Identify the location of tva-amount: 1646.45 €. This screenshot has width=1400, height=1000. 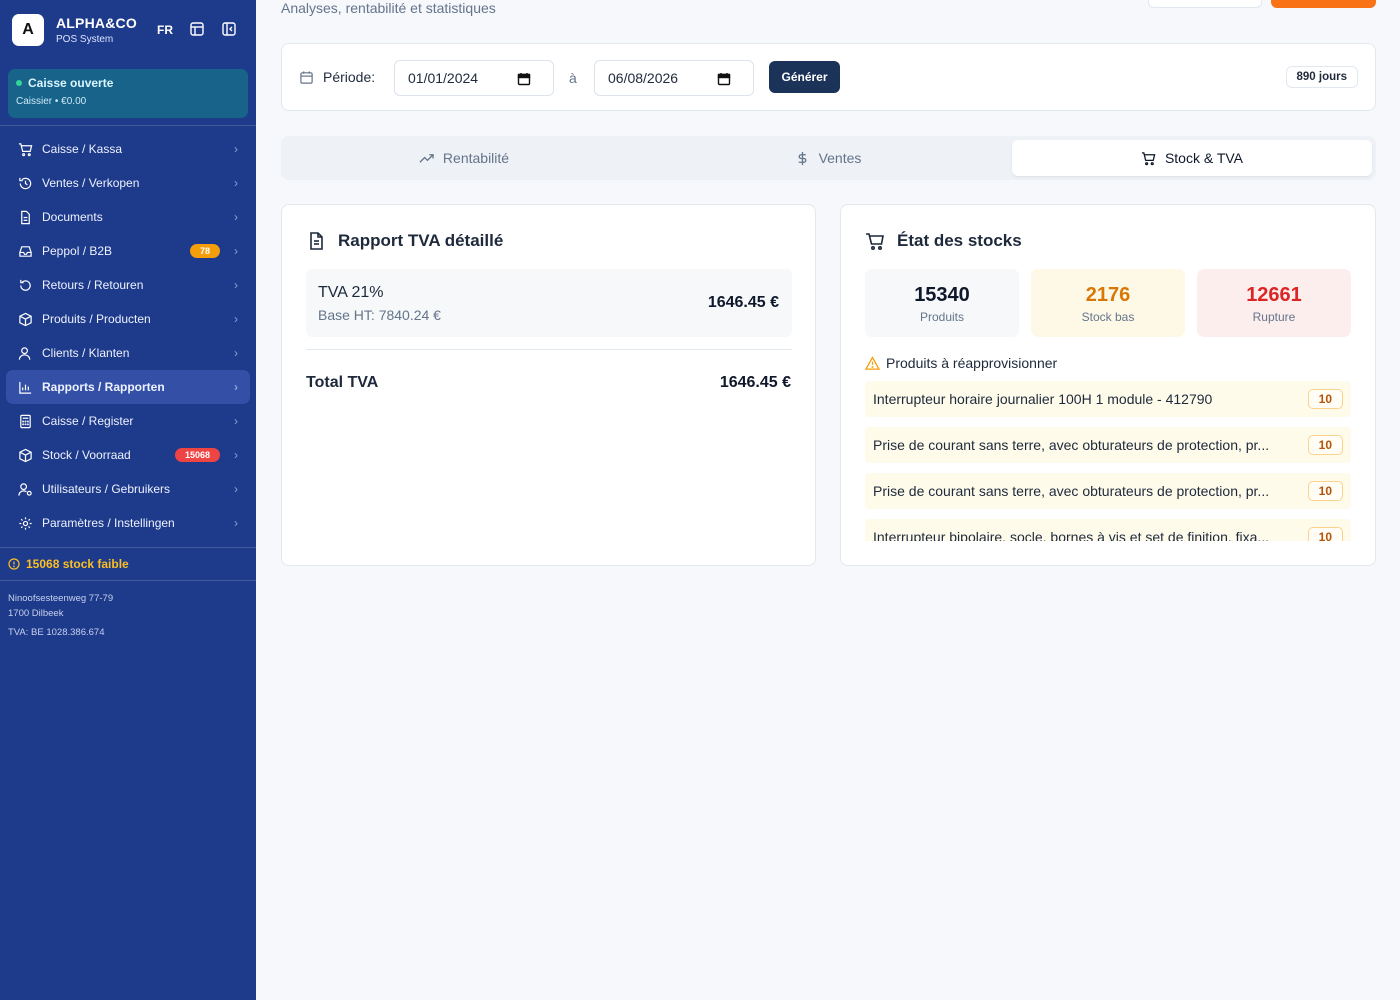
(743, 302).